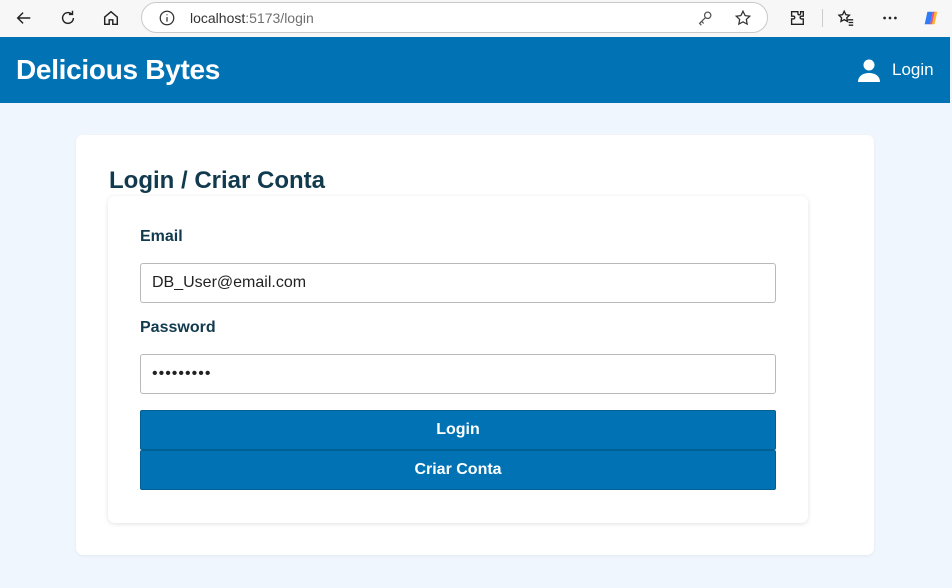 The height and width of the screenshot is (588, 952). Describe the element at coordinates (846, 18) in the screenshot. I see `favorites-list-icon` at that location.